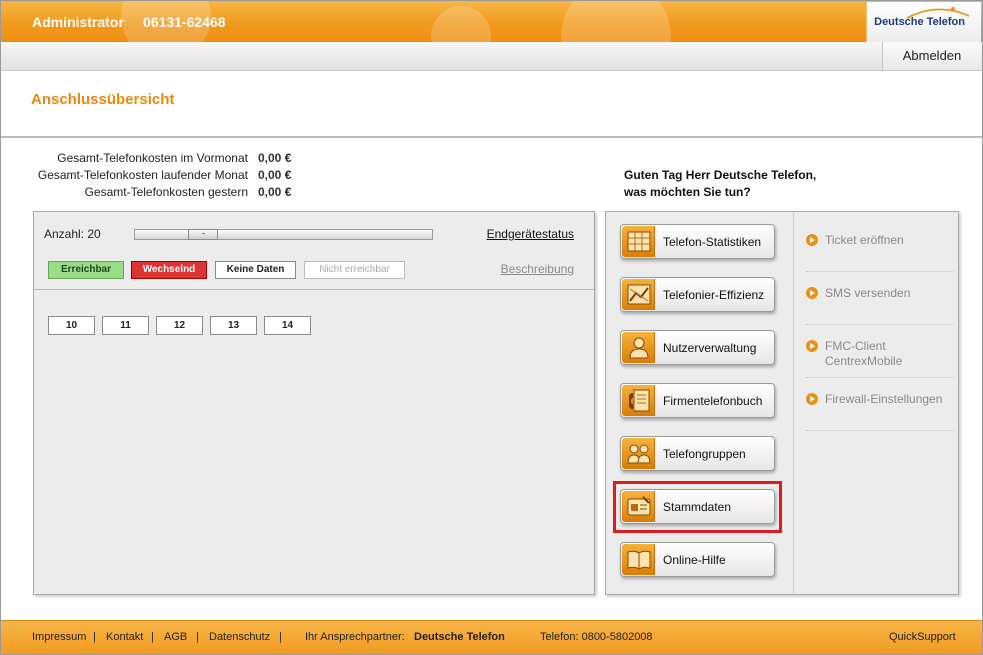  I want to click on extension-tile: 14, so click(287, 325).